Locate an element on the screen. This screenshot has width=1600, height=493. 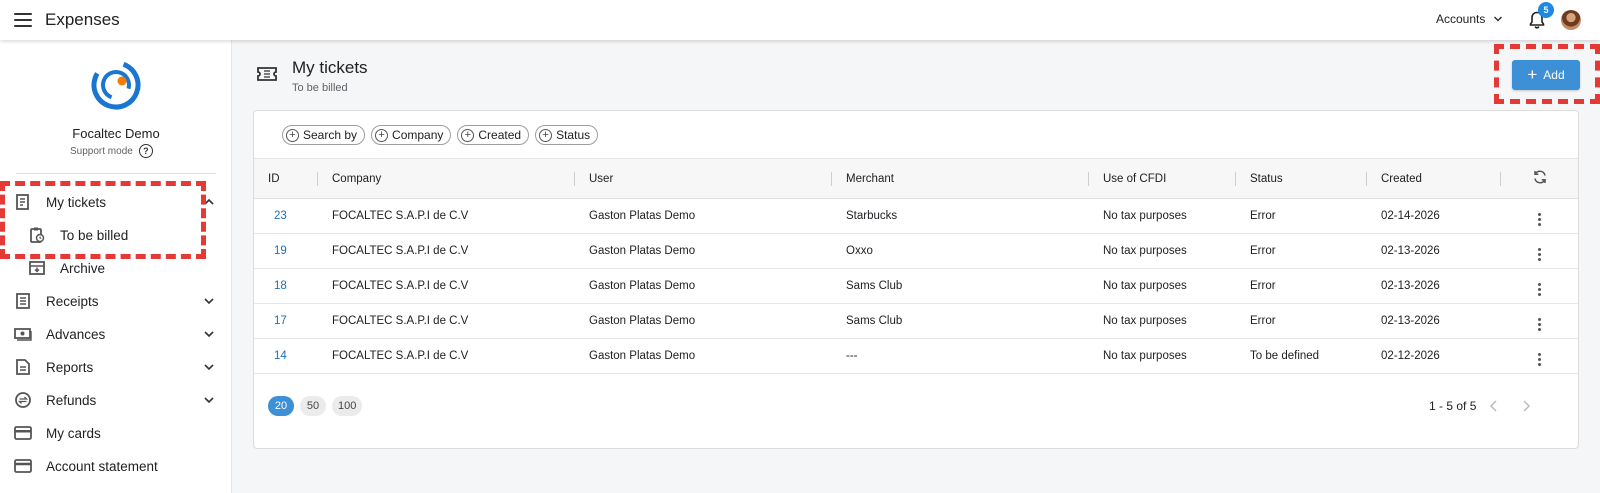
add-button-label: Add is located at coordinates (1554, 75).